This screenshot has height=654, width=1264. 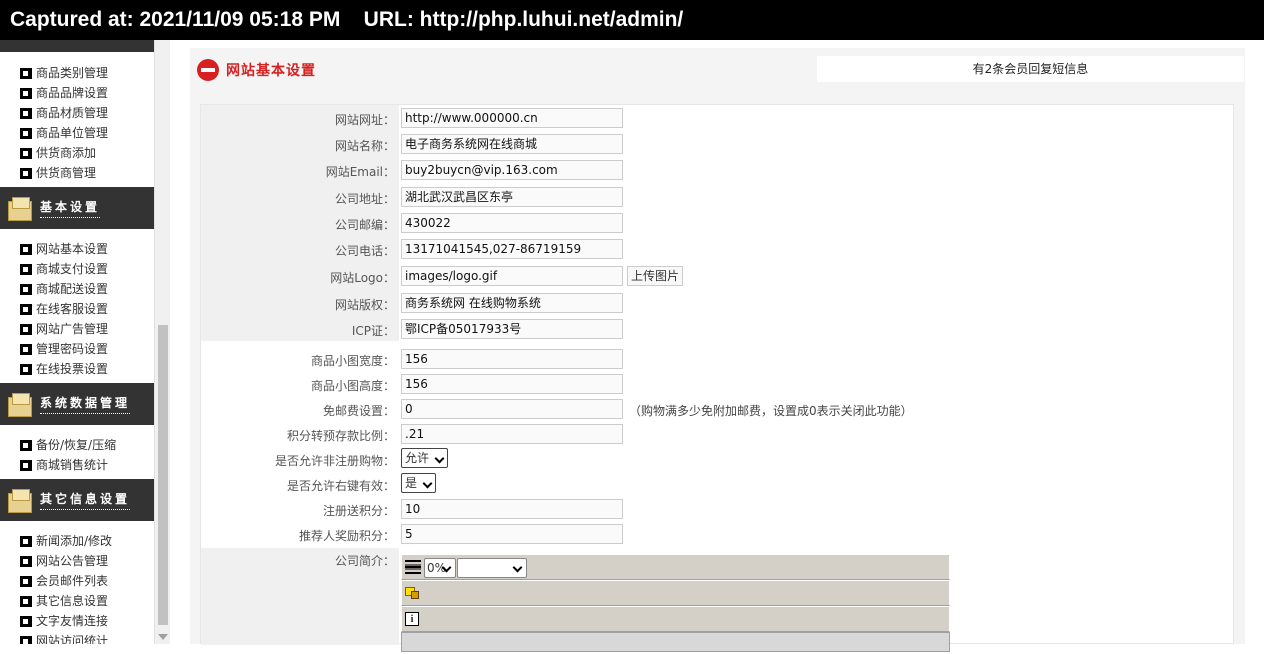 I want to click on sidebar-item-announce: 网站公告管理, so click(x=77, y=561).